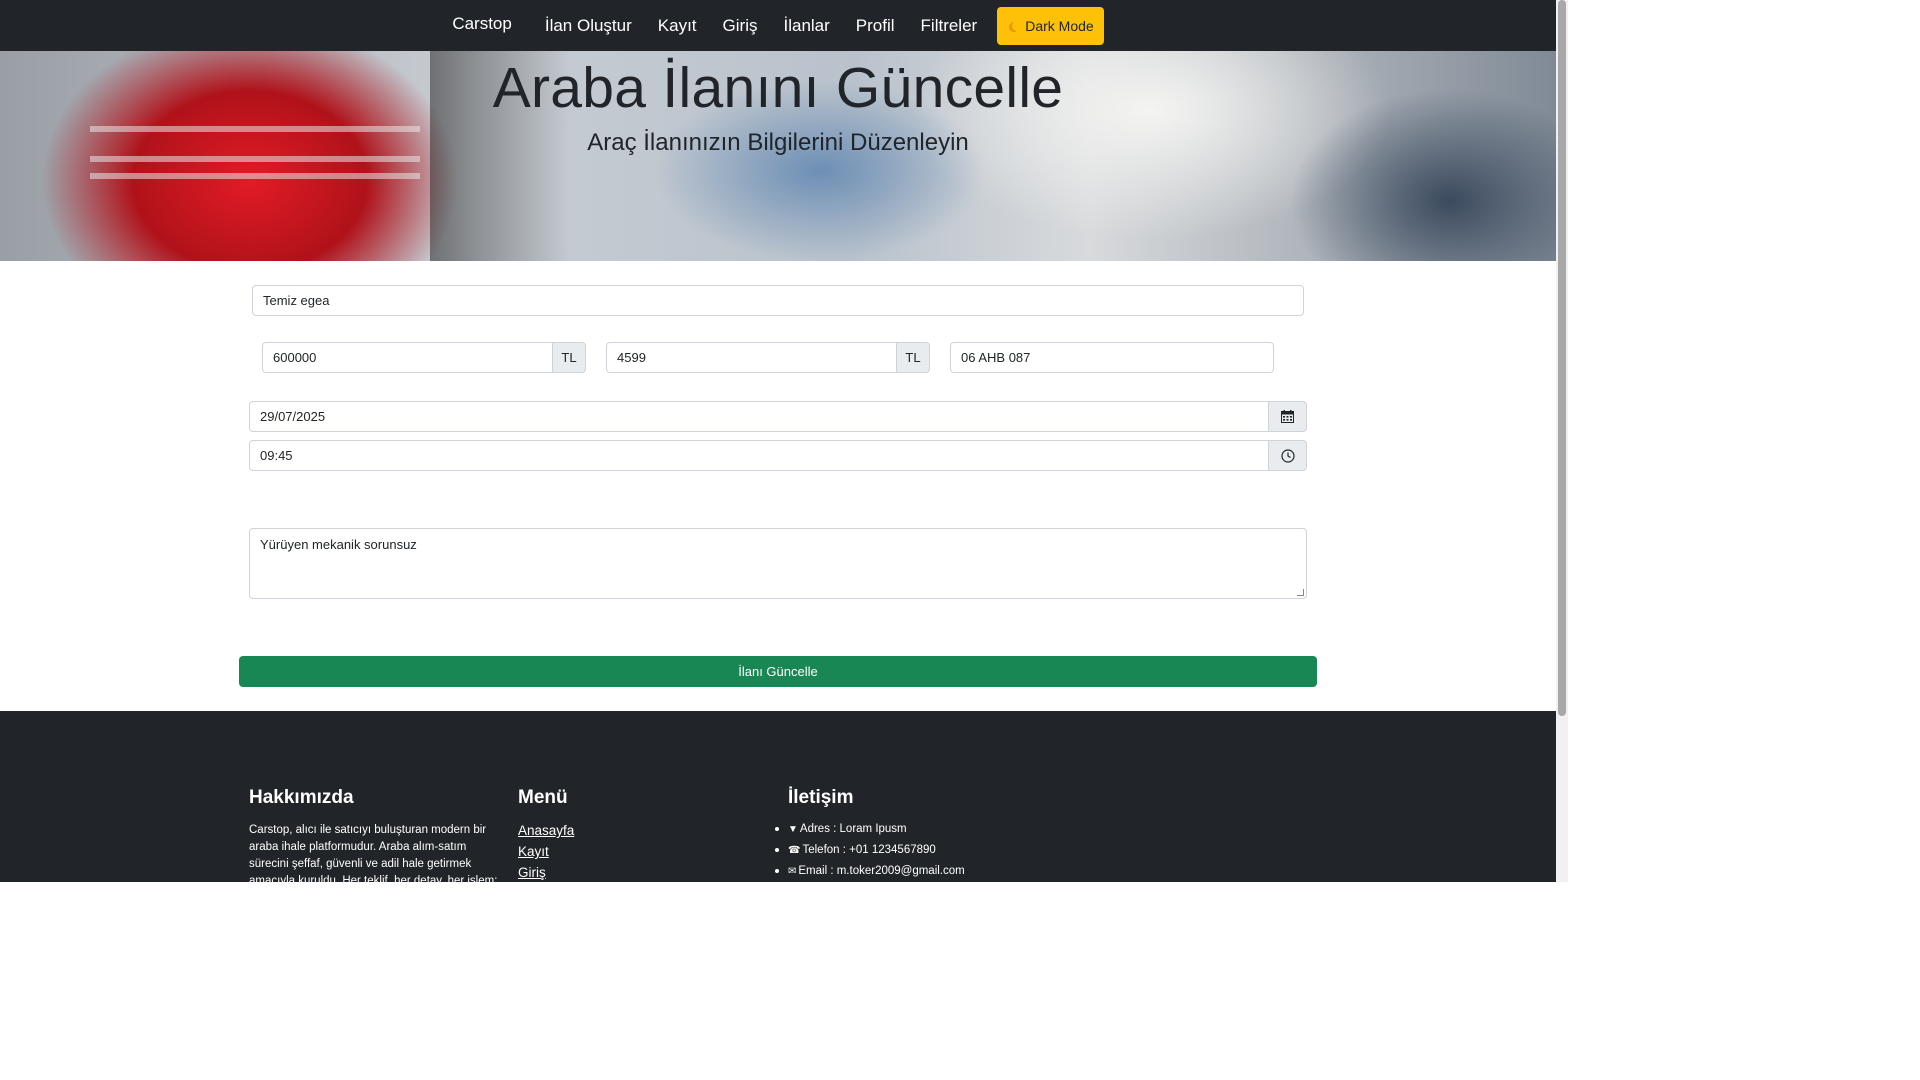 This screenshot has width=1920, height=1080. What do you see at coordinates (853, 829) in the screenshot?
I see `contact-address-text: Adres : Loram Ipusm` at bounding box center [853, 829].